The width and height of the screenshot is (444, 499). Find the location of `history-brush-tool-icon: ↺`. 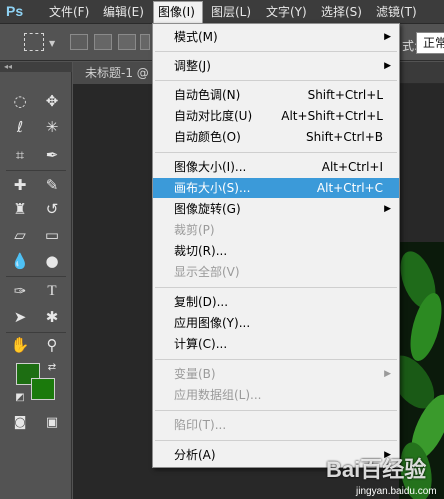

history-brush-tool-icon: ↺ is located at coordinates (52, 209).